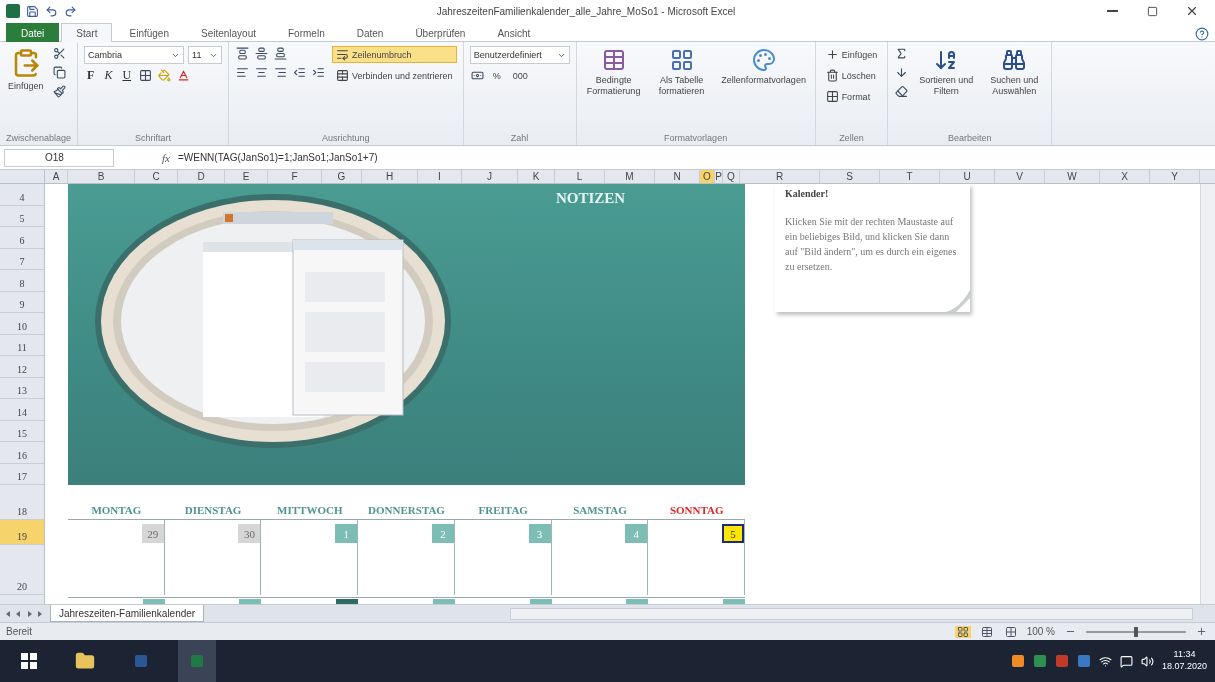 The width and height of the screenshot is (1215, 682). I want to click on clear-button, so click(902, 91).